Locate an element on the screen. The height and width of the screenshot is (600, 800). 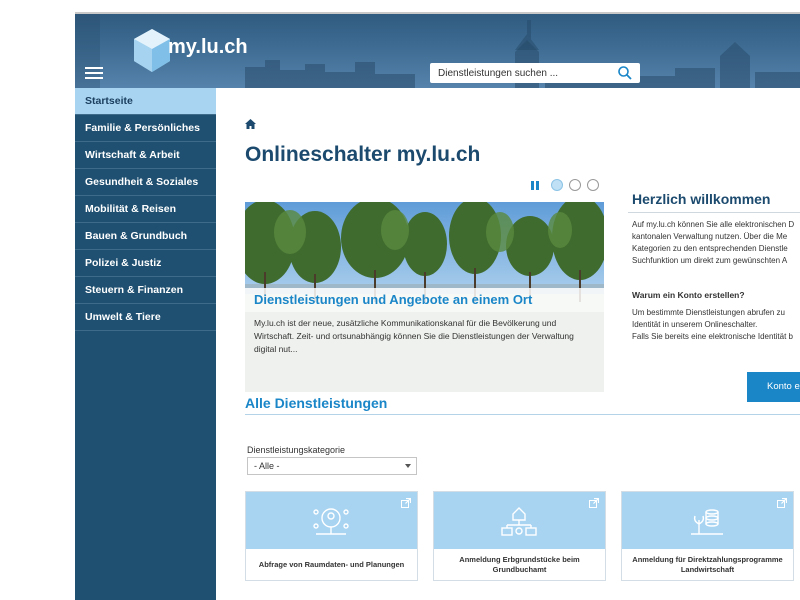
category-select-value: - Alle - is located at coordinates (267, 466).